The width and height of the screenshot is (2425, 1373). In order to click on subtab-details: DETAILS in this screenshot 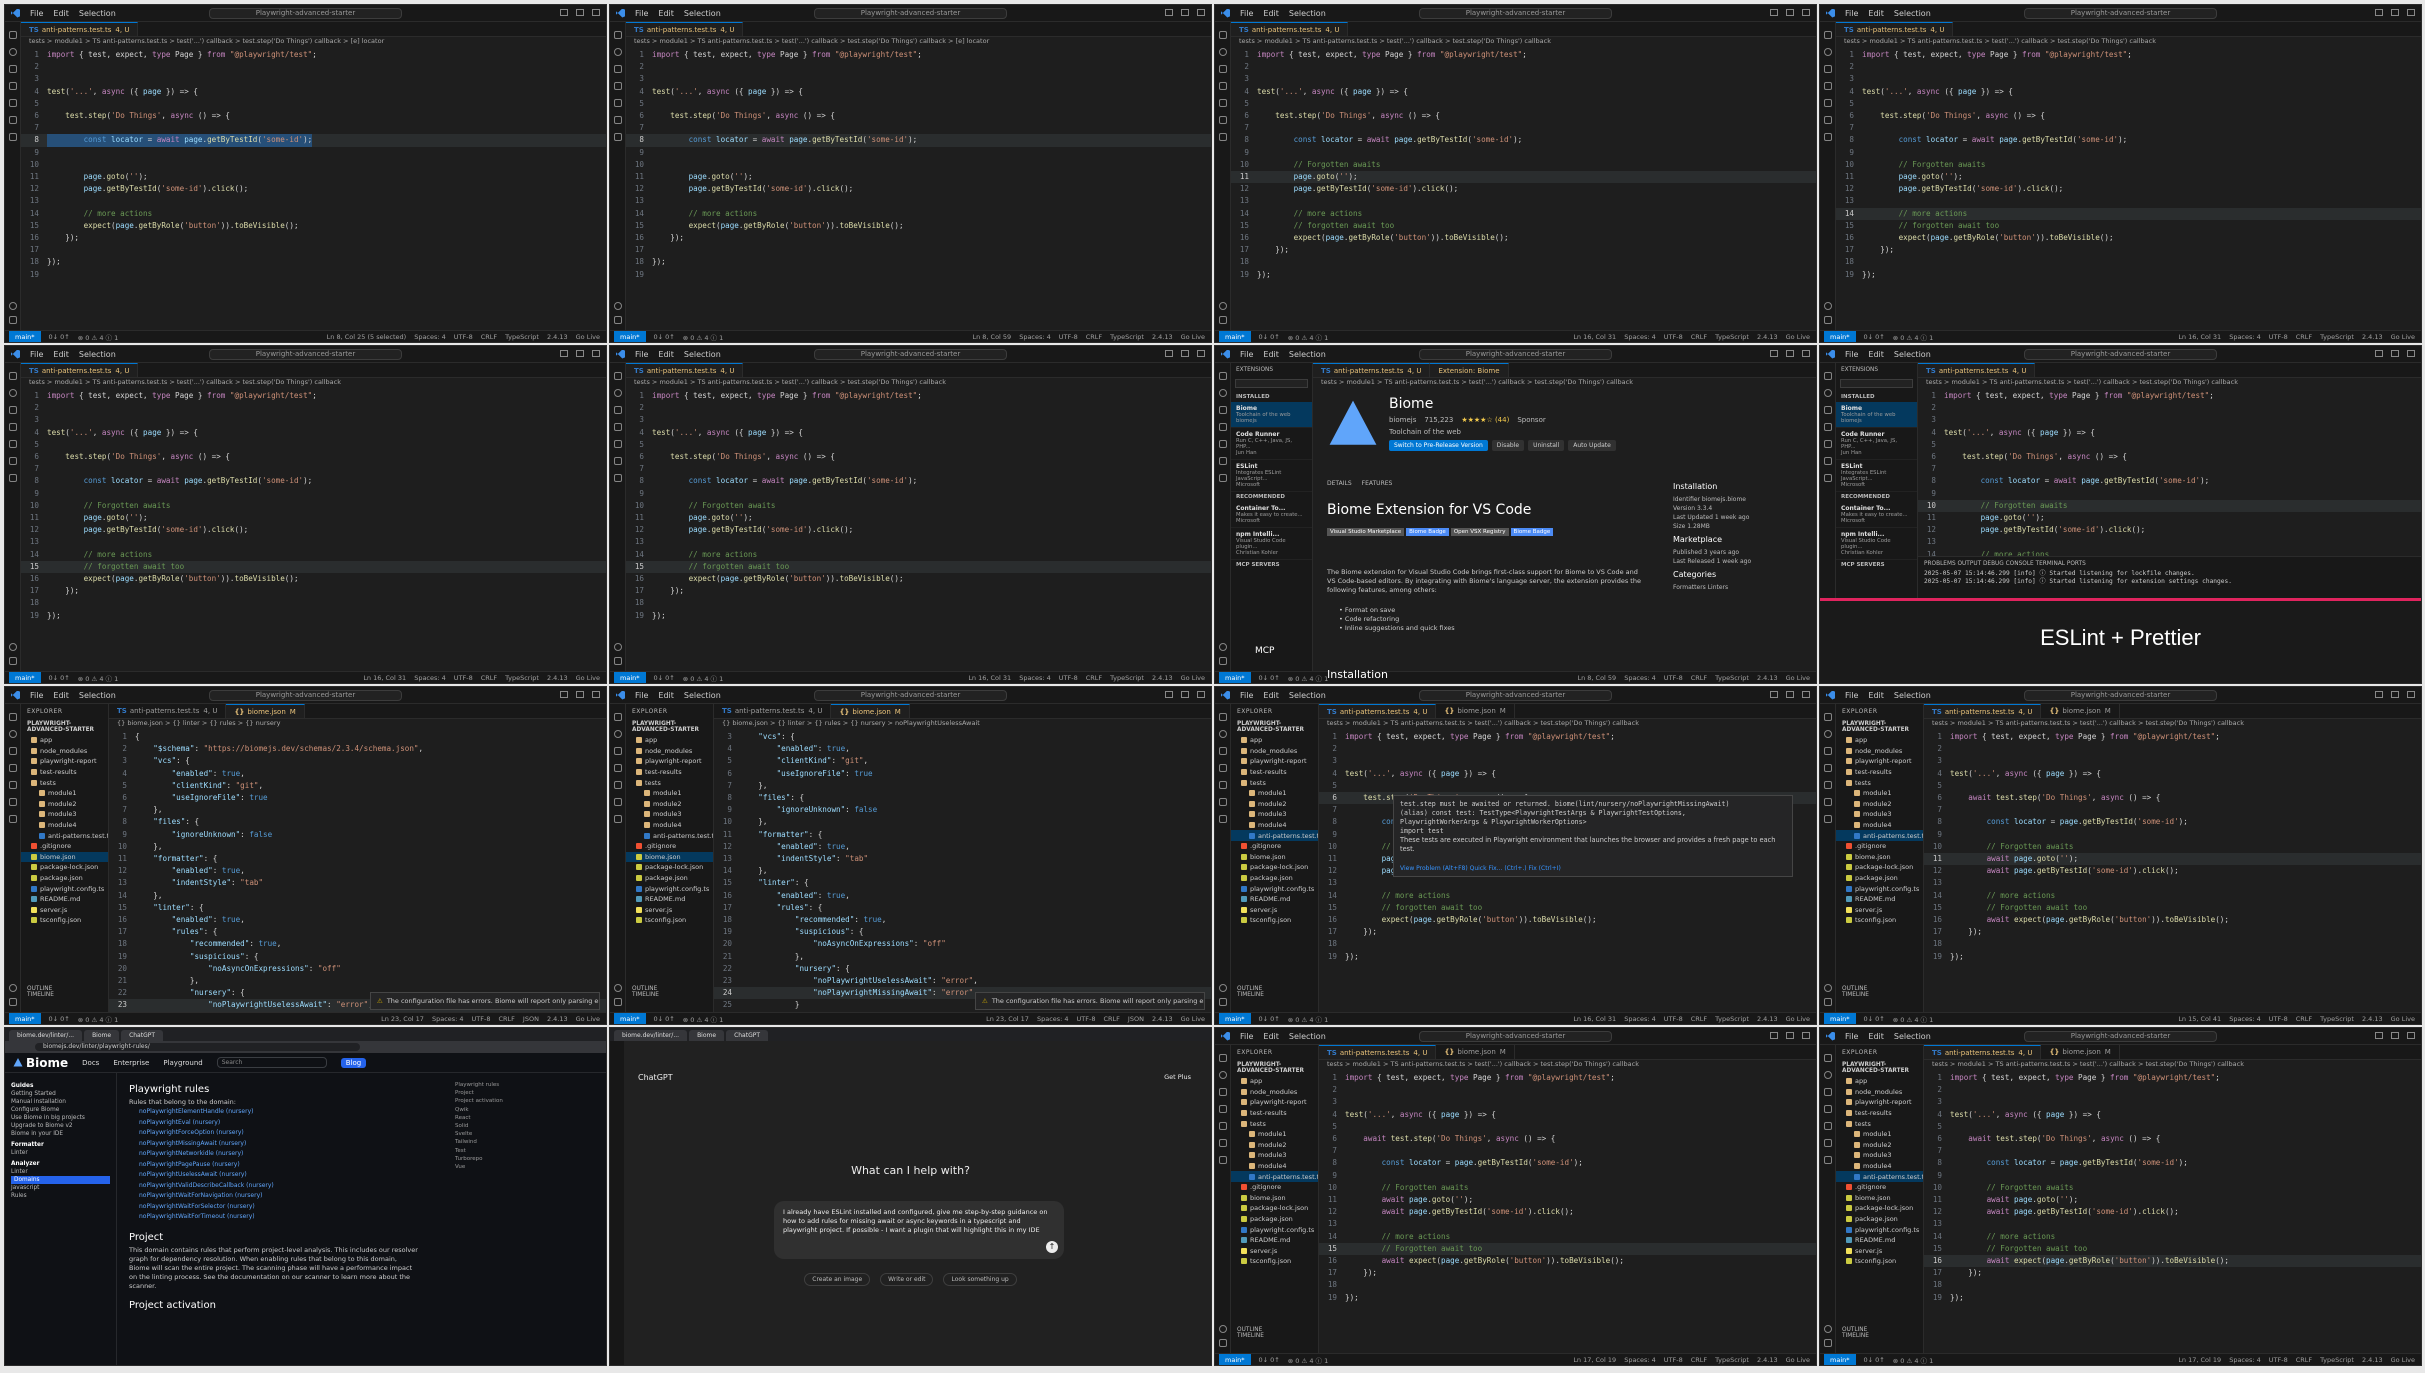, I will do `click(1339, 483)`.